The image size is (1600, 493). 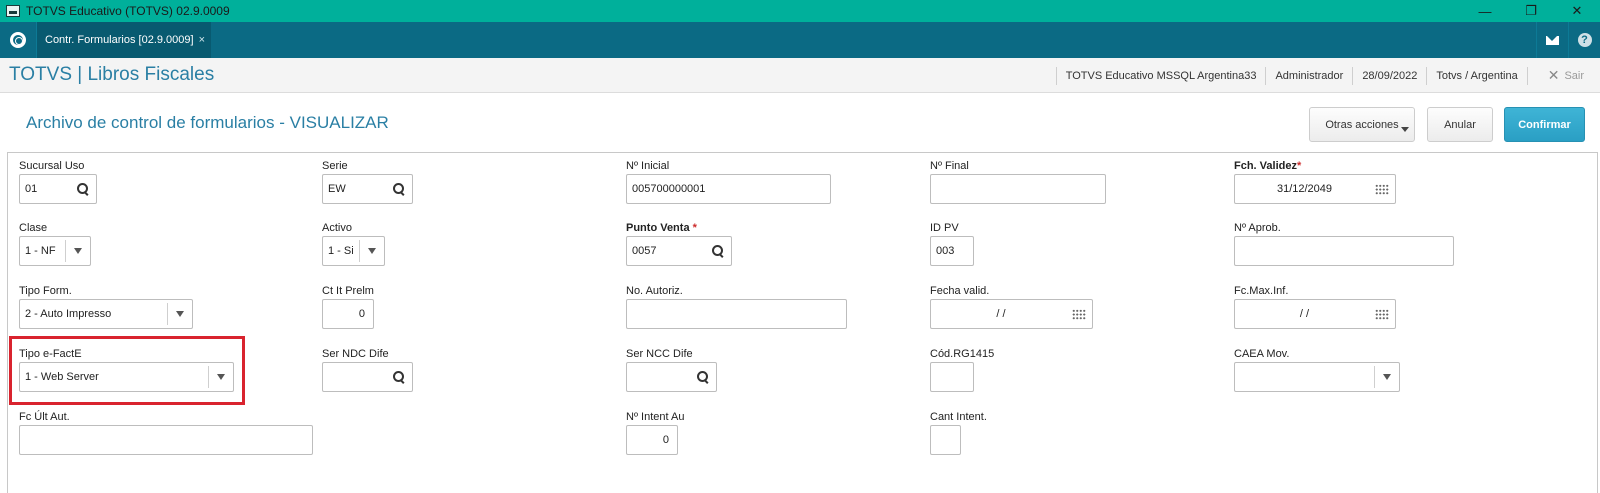 I want to click on exit-button: ✕ Sair, so click(x=1563, y=75).